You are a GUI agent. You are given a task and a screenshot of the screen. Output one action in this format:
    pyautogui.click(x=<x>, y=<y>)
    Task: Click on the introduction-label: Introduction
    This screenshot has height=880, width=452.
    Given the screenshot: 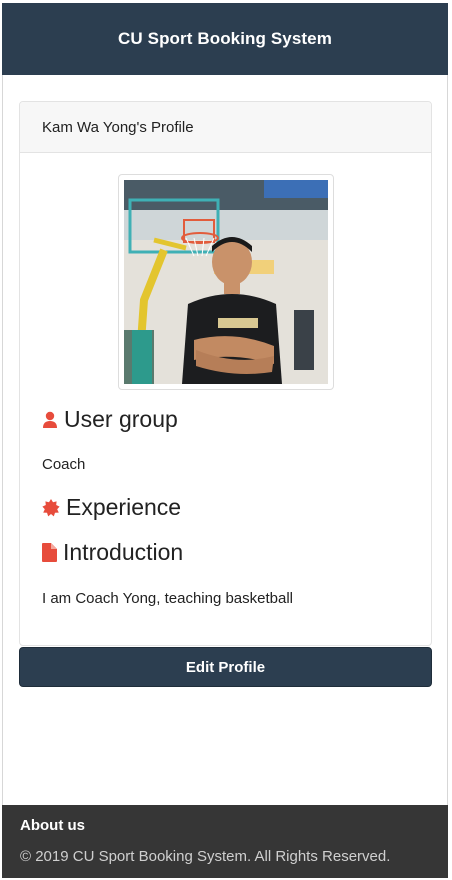 What is the action you would take?
    pyautogui.click(x=123, y=552)
    